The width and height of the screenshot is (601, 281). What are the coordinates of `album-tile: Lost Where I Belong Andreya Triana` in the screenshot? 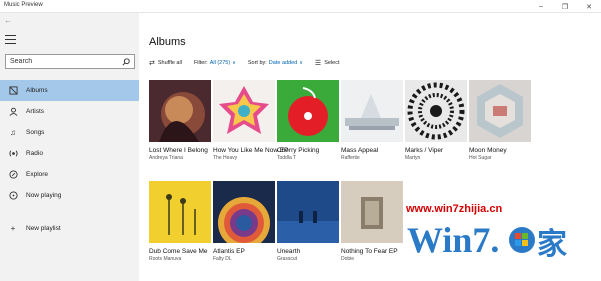 It's located at (180, 120).